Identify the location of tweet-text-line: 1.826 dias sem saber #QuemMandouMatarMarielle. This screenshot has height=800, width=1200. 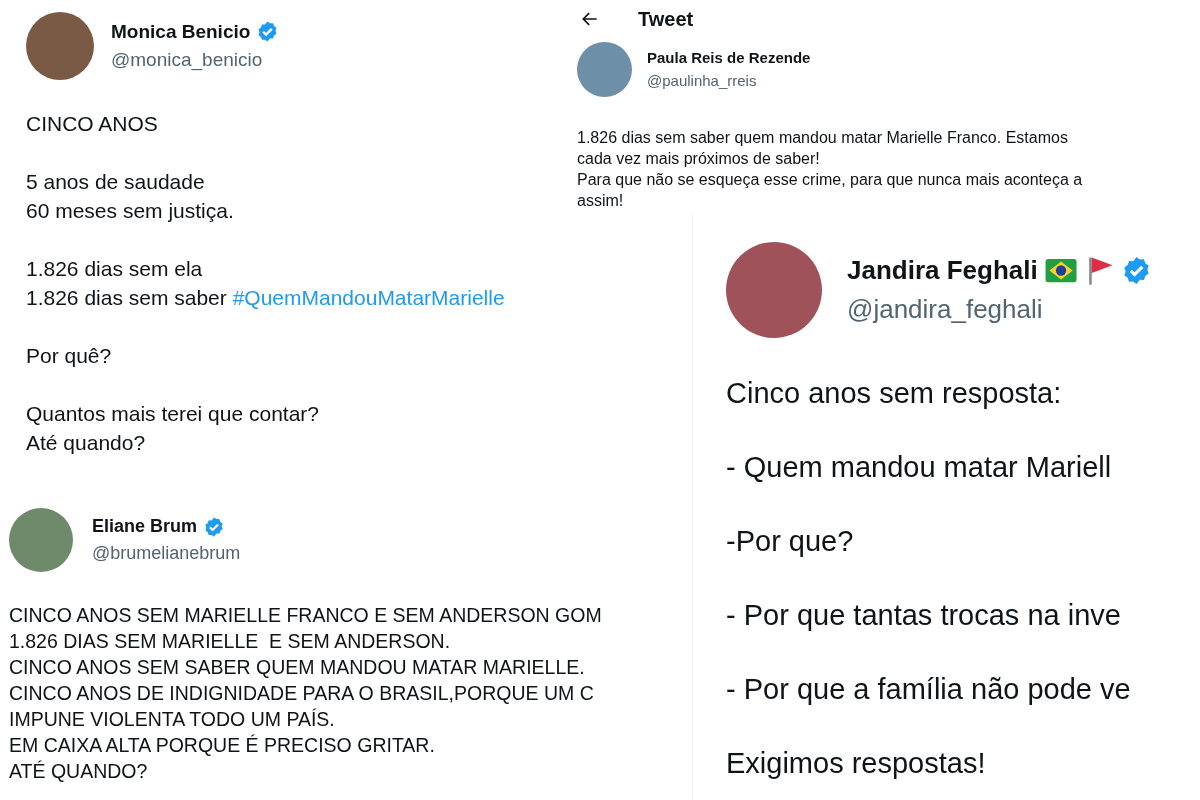
(265, 298).